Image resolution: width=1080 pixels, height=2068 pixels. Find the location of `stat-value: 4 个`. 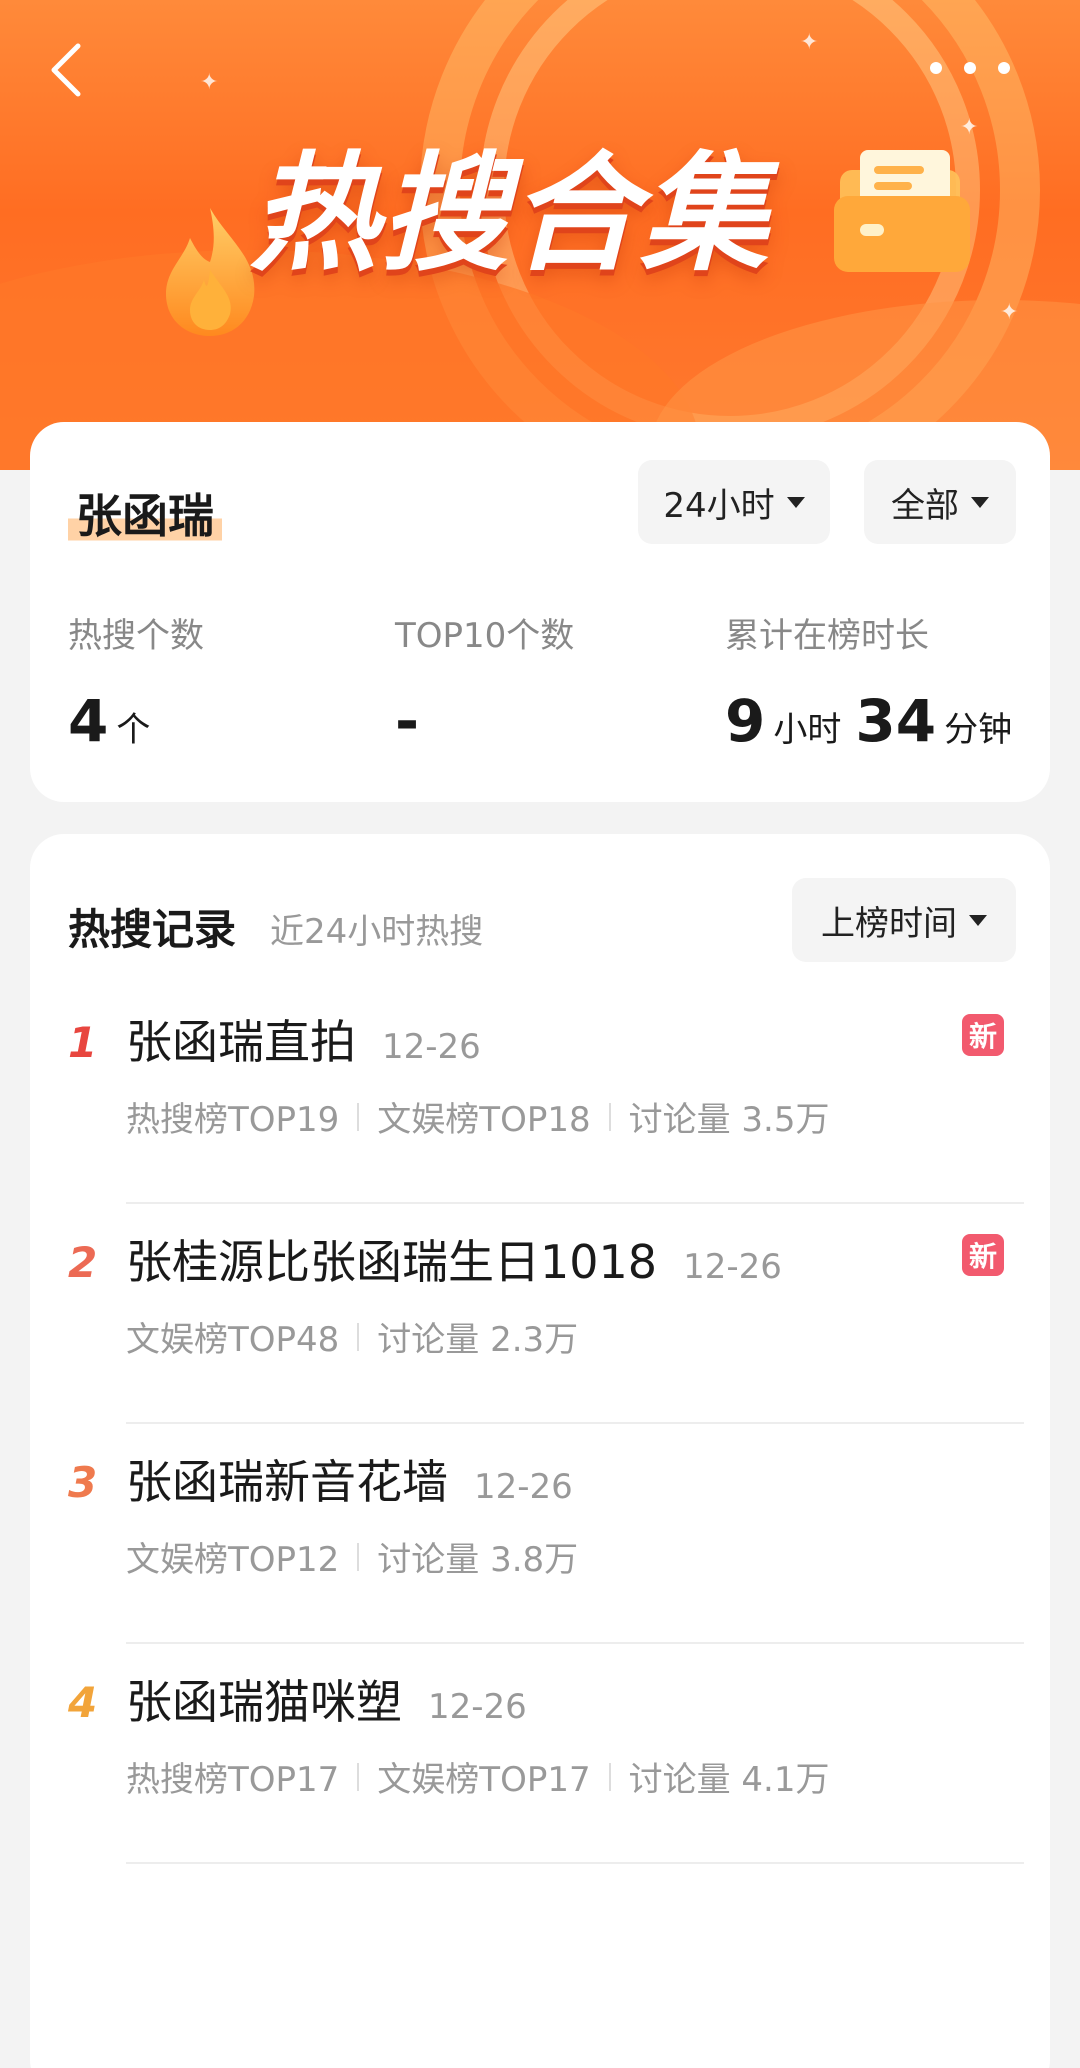

stat-value: 4 个 is located at coordinates (136, 721).